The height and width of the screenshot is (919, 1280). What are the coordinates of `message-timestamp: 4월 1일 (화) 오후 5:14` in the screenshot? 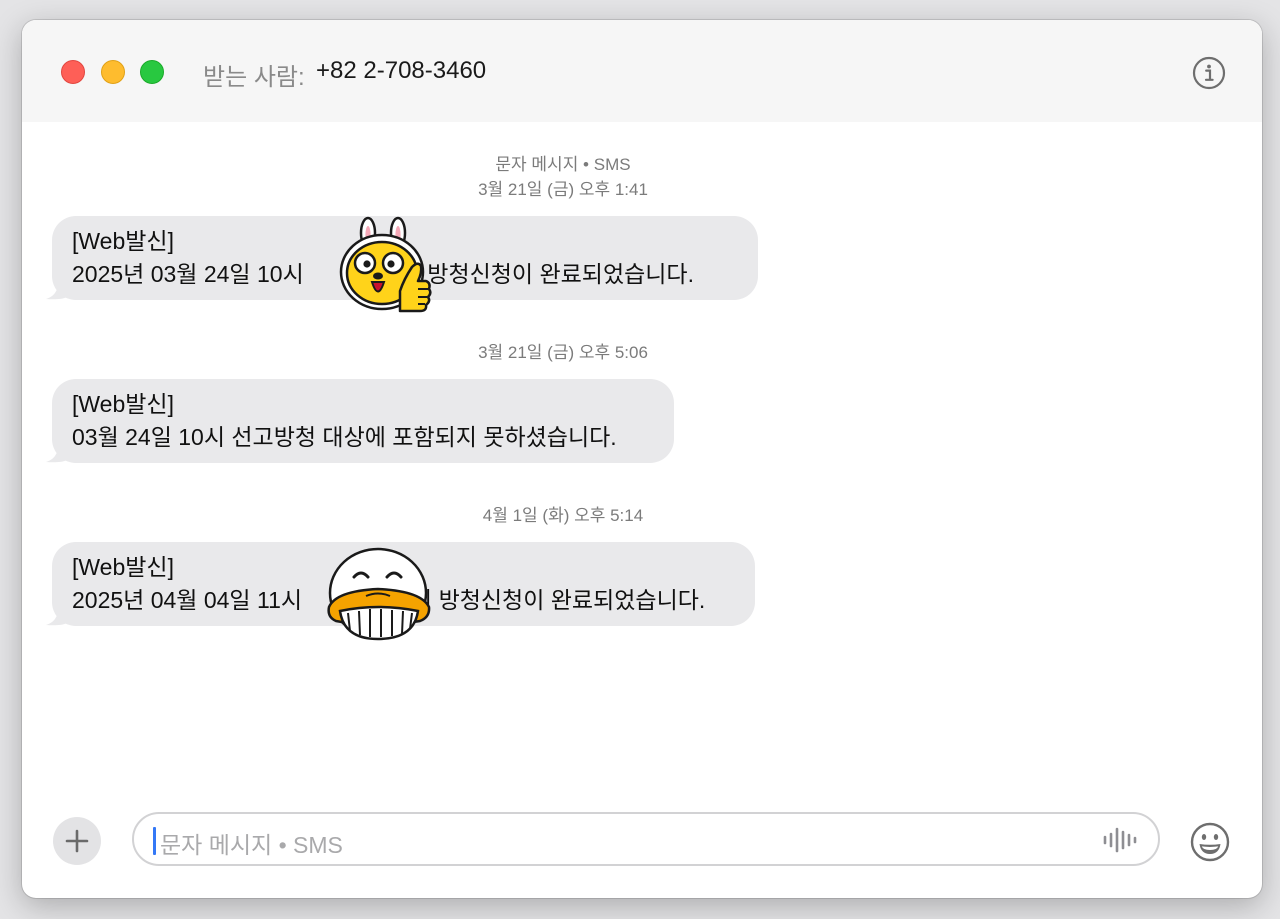 It's located at (563, 515).